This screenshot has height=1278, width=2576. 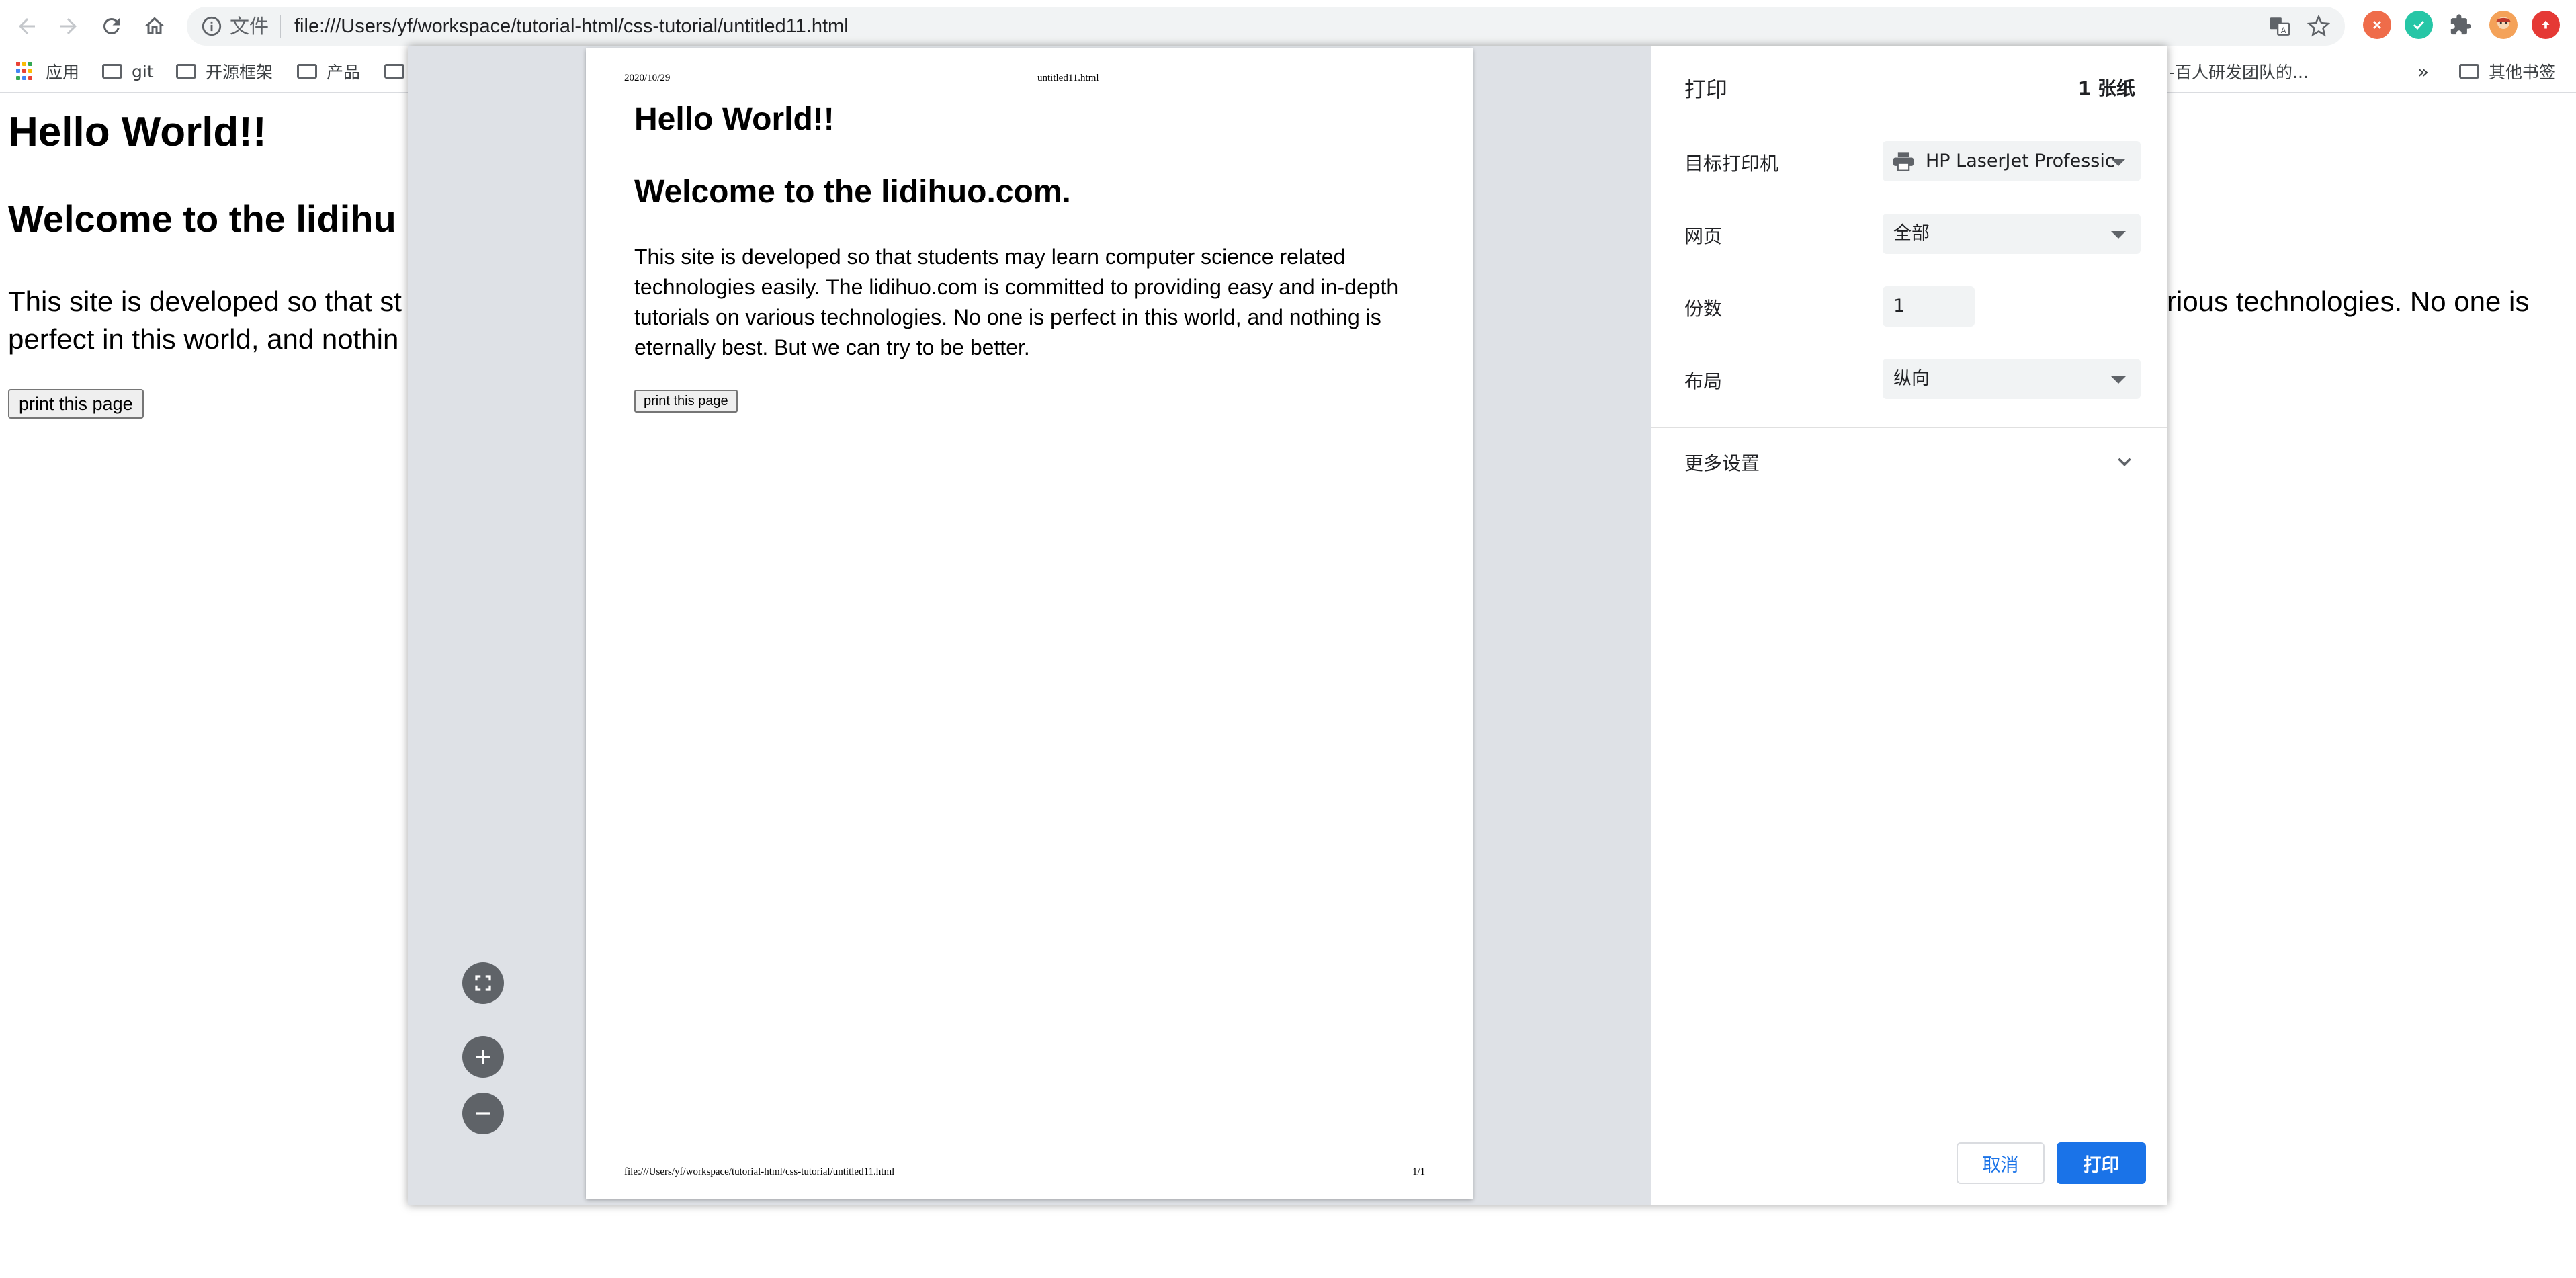 I want to click on back-arrow-icon, so click(x=27, y=26).